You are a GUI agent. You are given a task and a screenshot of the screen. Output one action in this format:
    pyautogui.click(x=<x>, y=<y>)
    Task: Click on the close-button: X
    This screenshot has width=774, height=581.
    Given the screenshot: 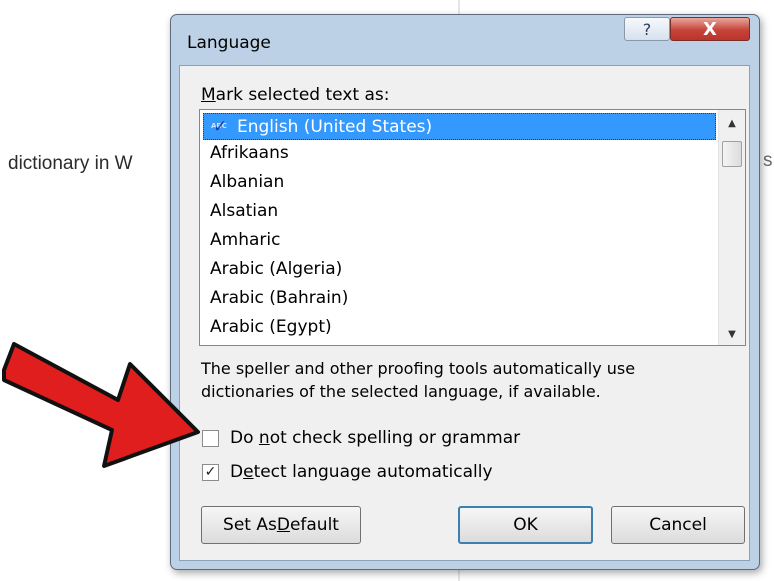 What is the action you would take?
    pyautogui.click(x=710, y=29)
    